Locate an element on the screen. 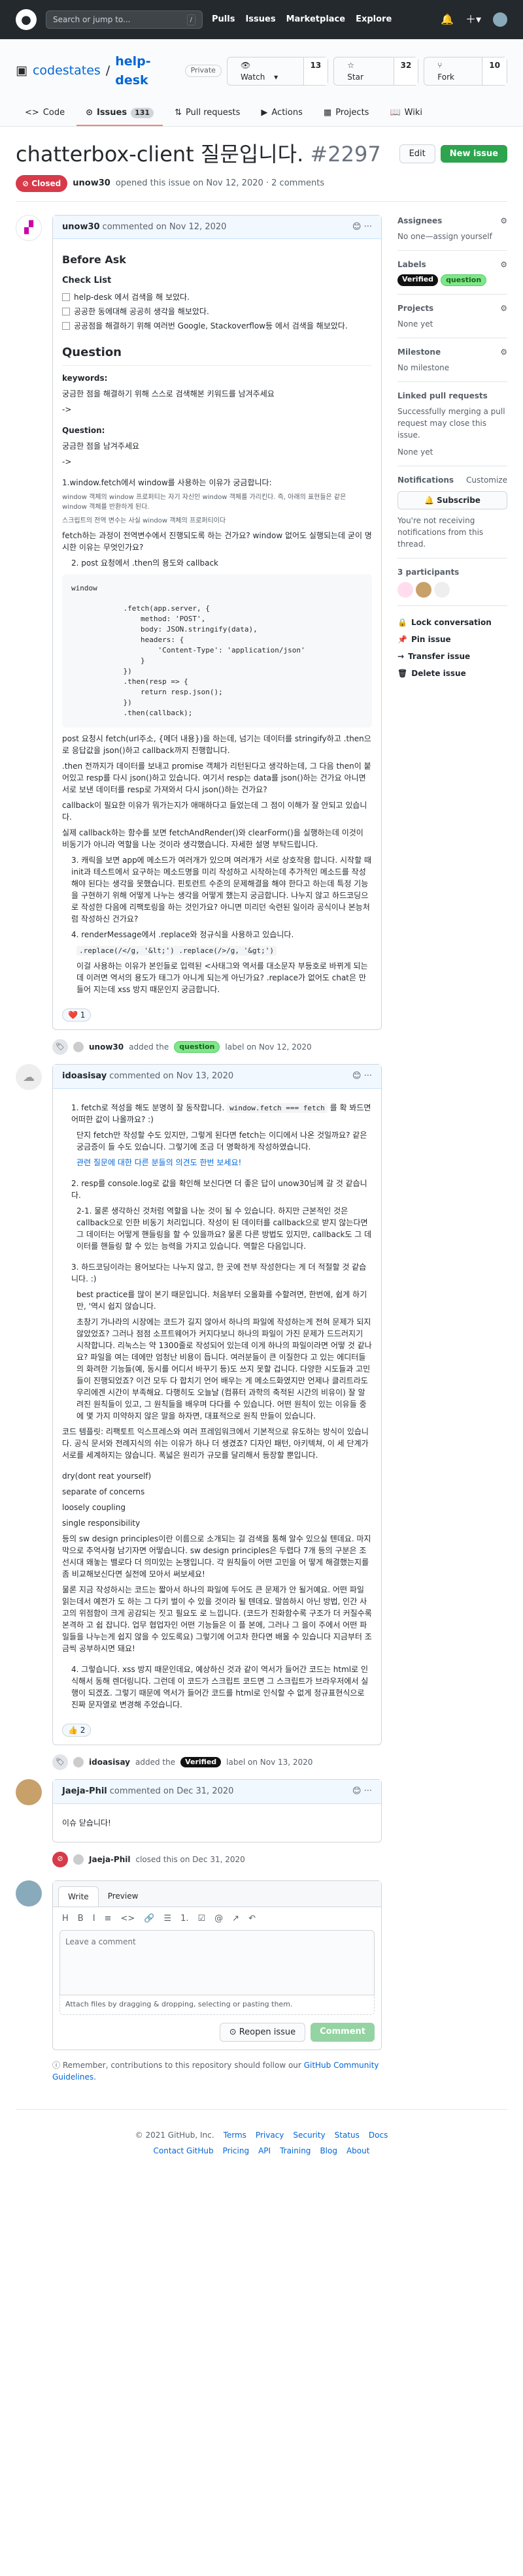 The height and width of the screenshot is (2576, 523). tab-wiki: 📖 Wiki is located at coordinates (405, 114).